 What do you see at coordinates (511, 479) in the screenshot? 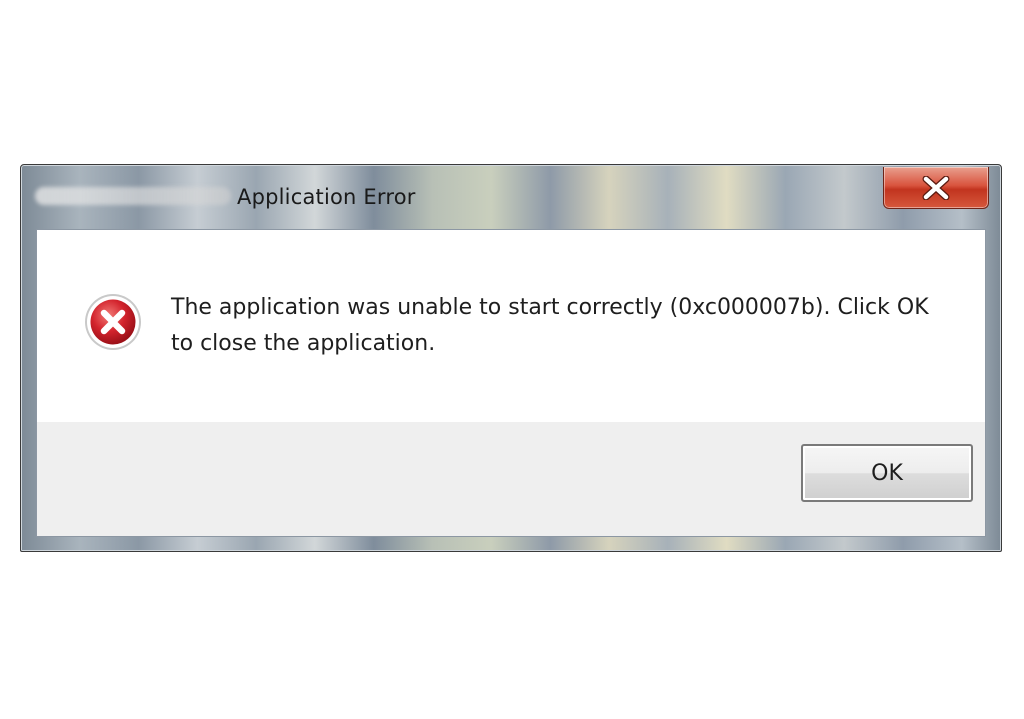
I see `button-bar: OK` at bounding box center [511, 479].